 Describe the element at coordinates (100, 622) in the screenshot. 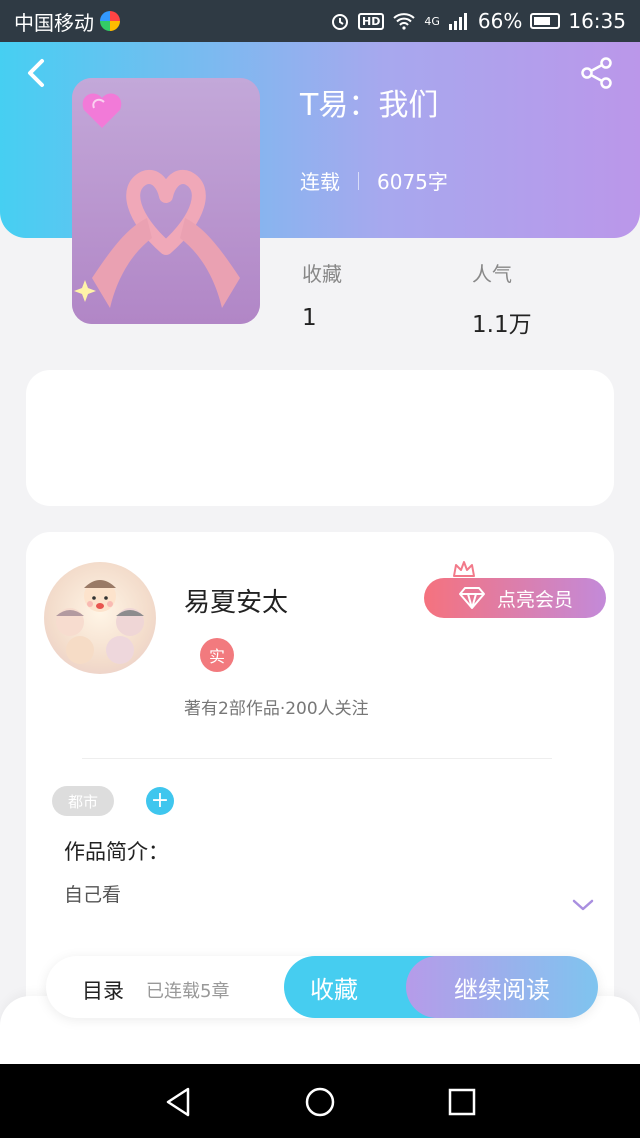

I see `avatar-image` at that location.